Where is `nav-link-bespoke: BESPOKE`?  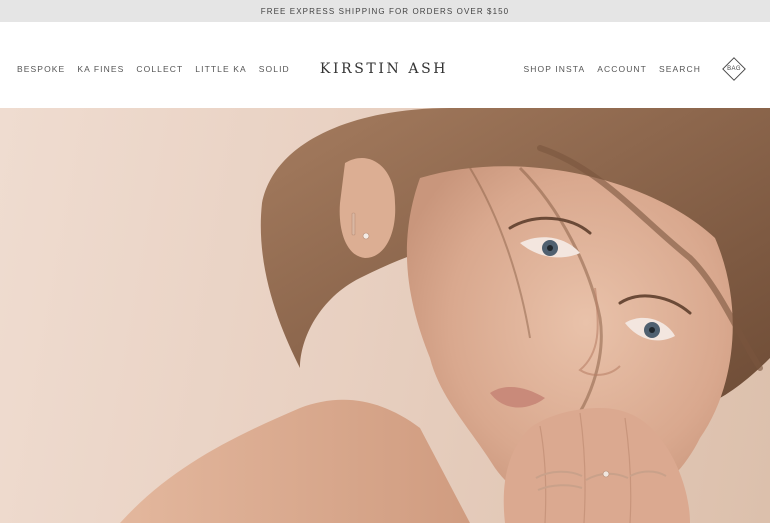 nav-link-bespoke: BESPOKE is located at coordinates (41, 69).